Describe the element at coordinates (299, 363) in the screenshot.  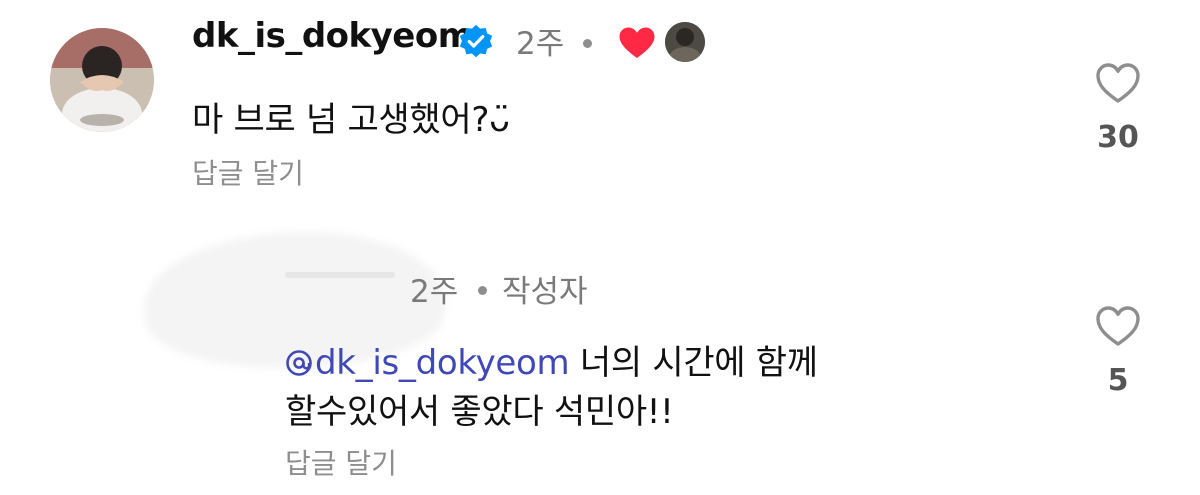
I see `threads-at-icon` at that location.